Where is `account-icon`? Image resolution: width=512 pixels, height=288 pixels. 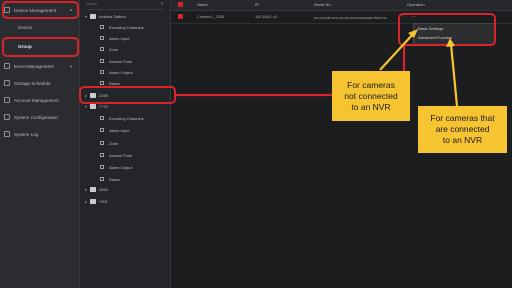
account-icon is located at coordinates (7, 100).